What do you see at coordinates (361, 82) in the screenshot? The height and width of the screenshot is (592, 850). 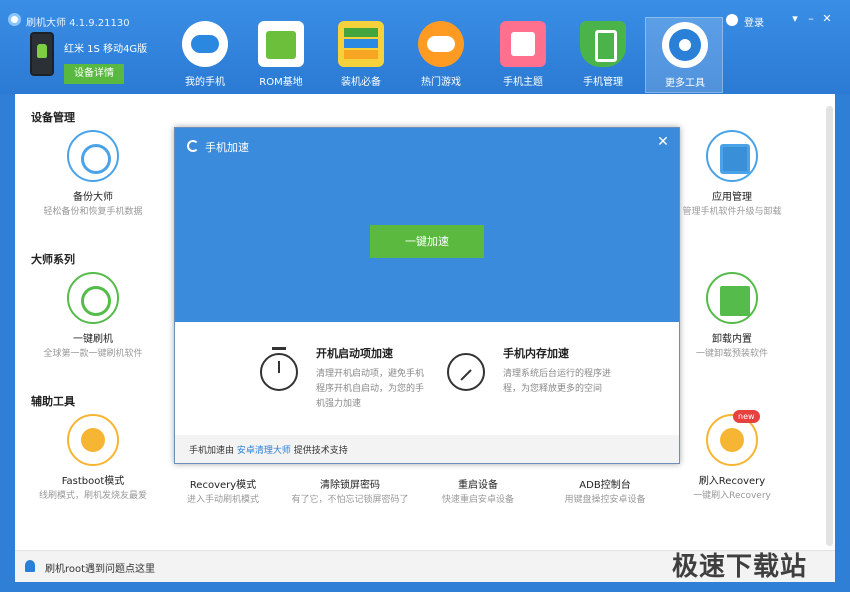 I see `nav-label: 装机必备` at bounding box center [361, 82].